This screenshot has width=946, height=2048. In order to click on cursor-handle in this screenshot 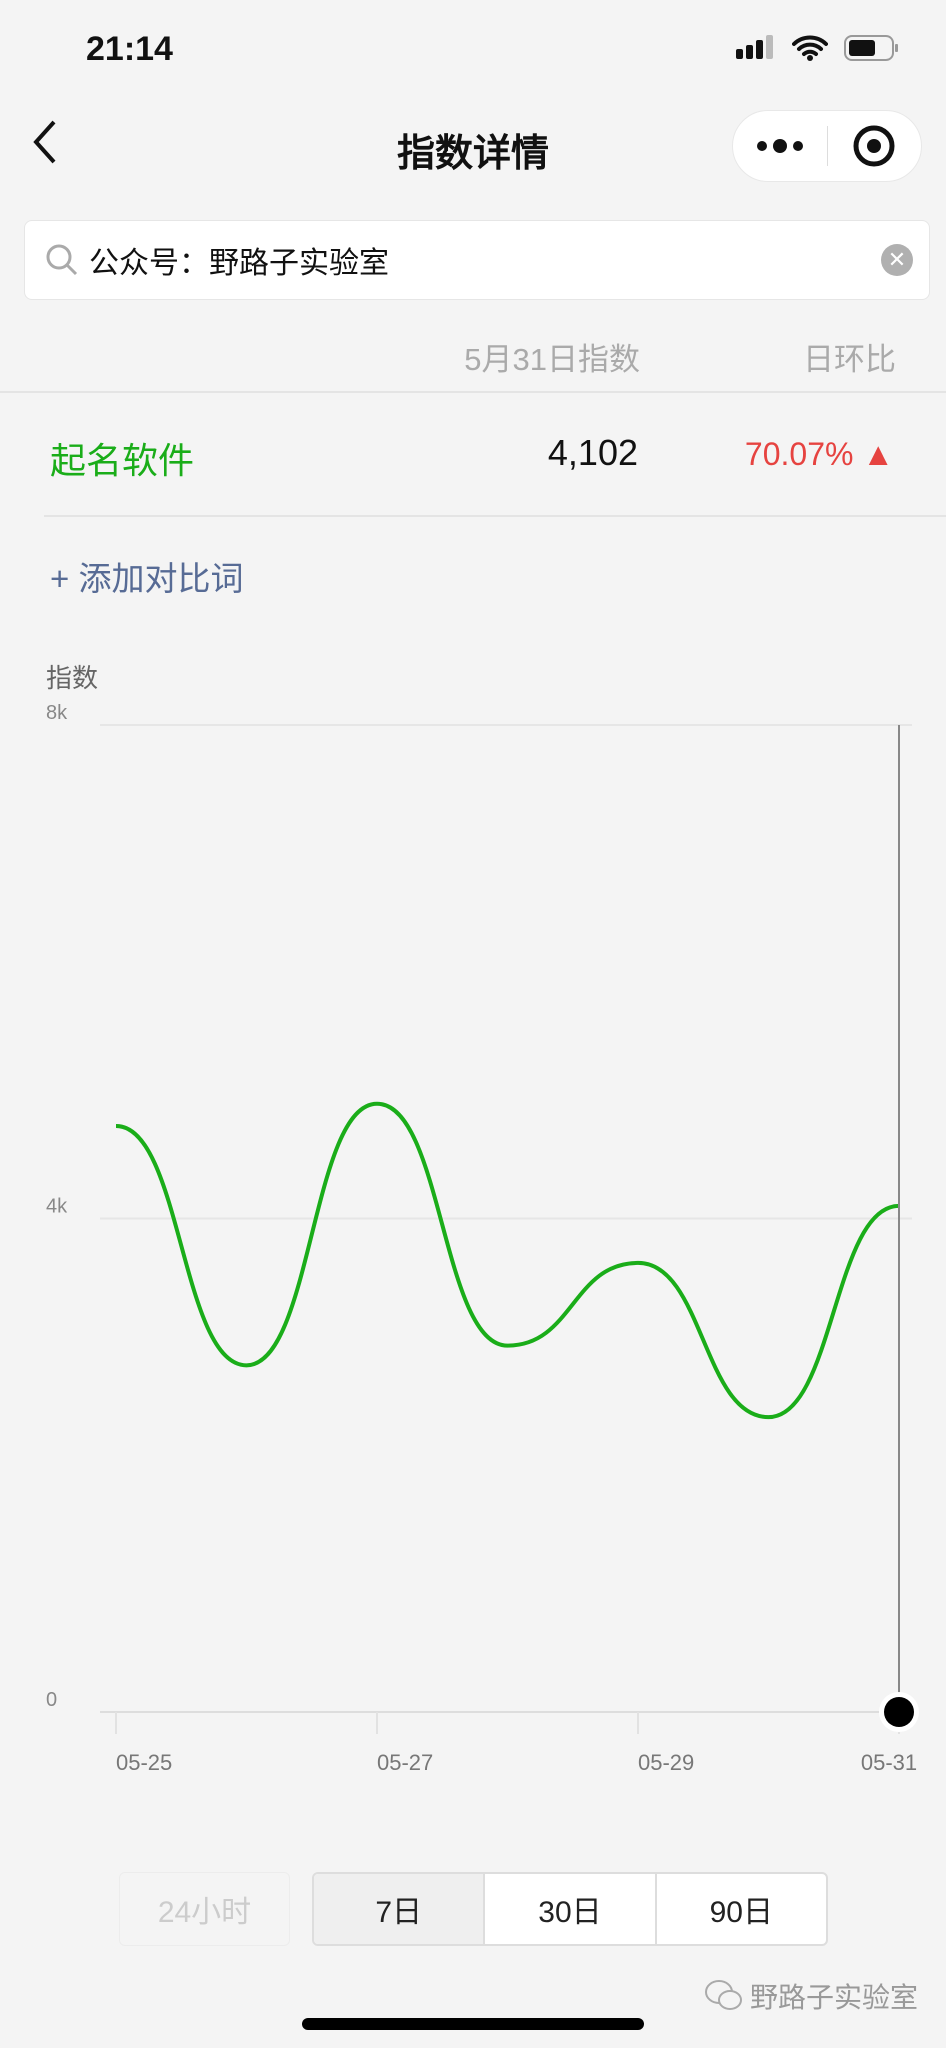, I will do `click(899, 1712)`.